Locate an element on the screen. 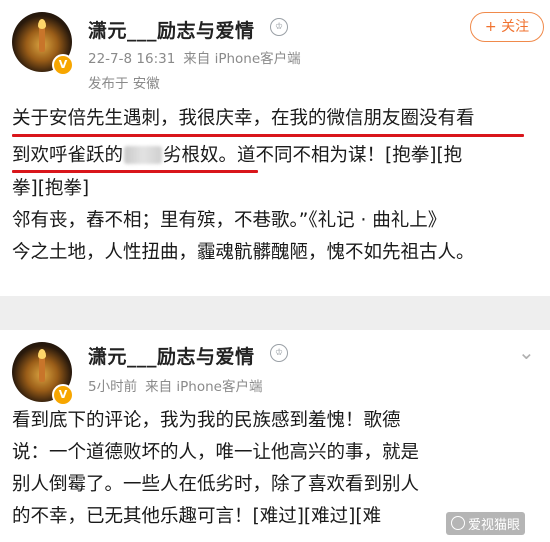  redacted-word is located at coordinates (143, 155).